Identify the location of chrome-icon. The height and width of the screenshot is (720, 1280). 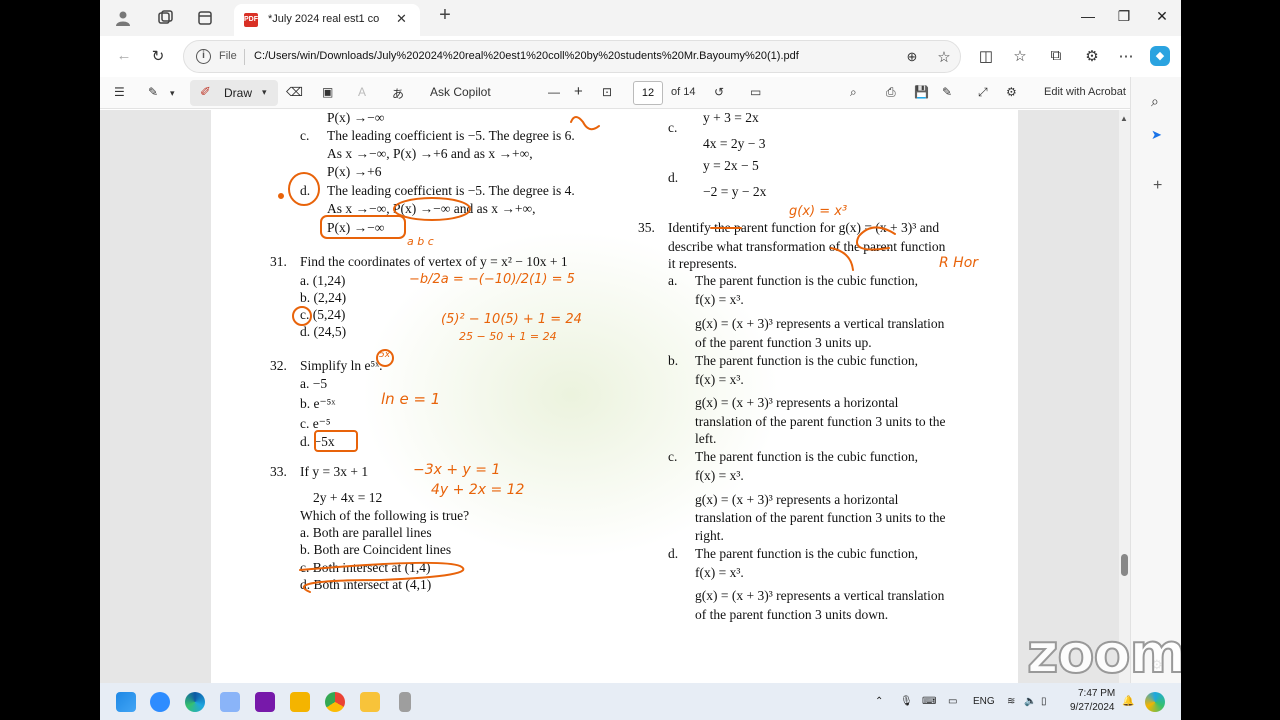
(335, 702).